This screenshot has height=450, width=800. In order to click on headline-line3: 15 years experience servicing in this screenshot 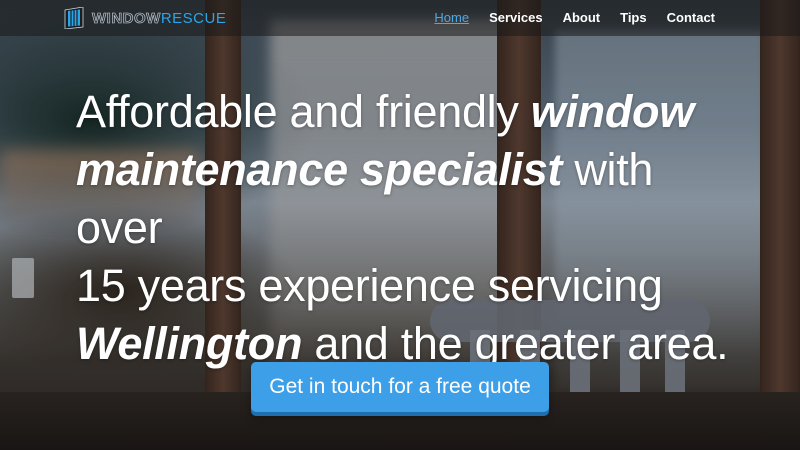, I will do `click(369, 285)`.